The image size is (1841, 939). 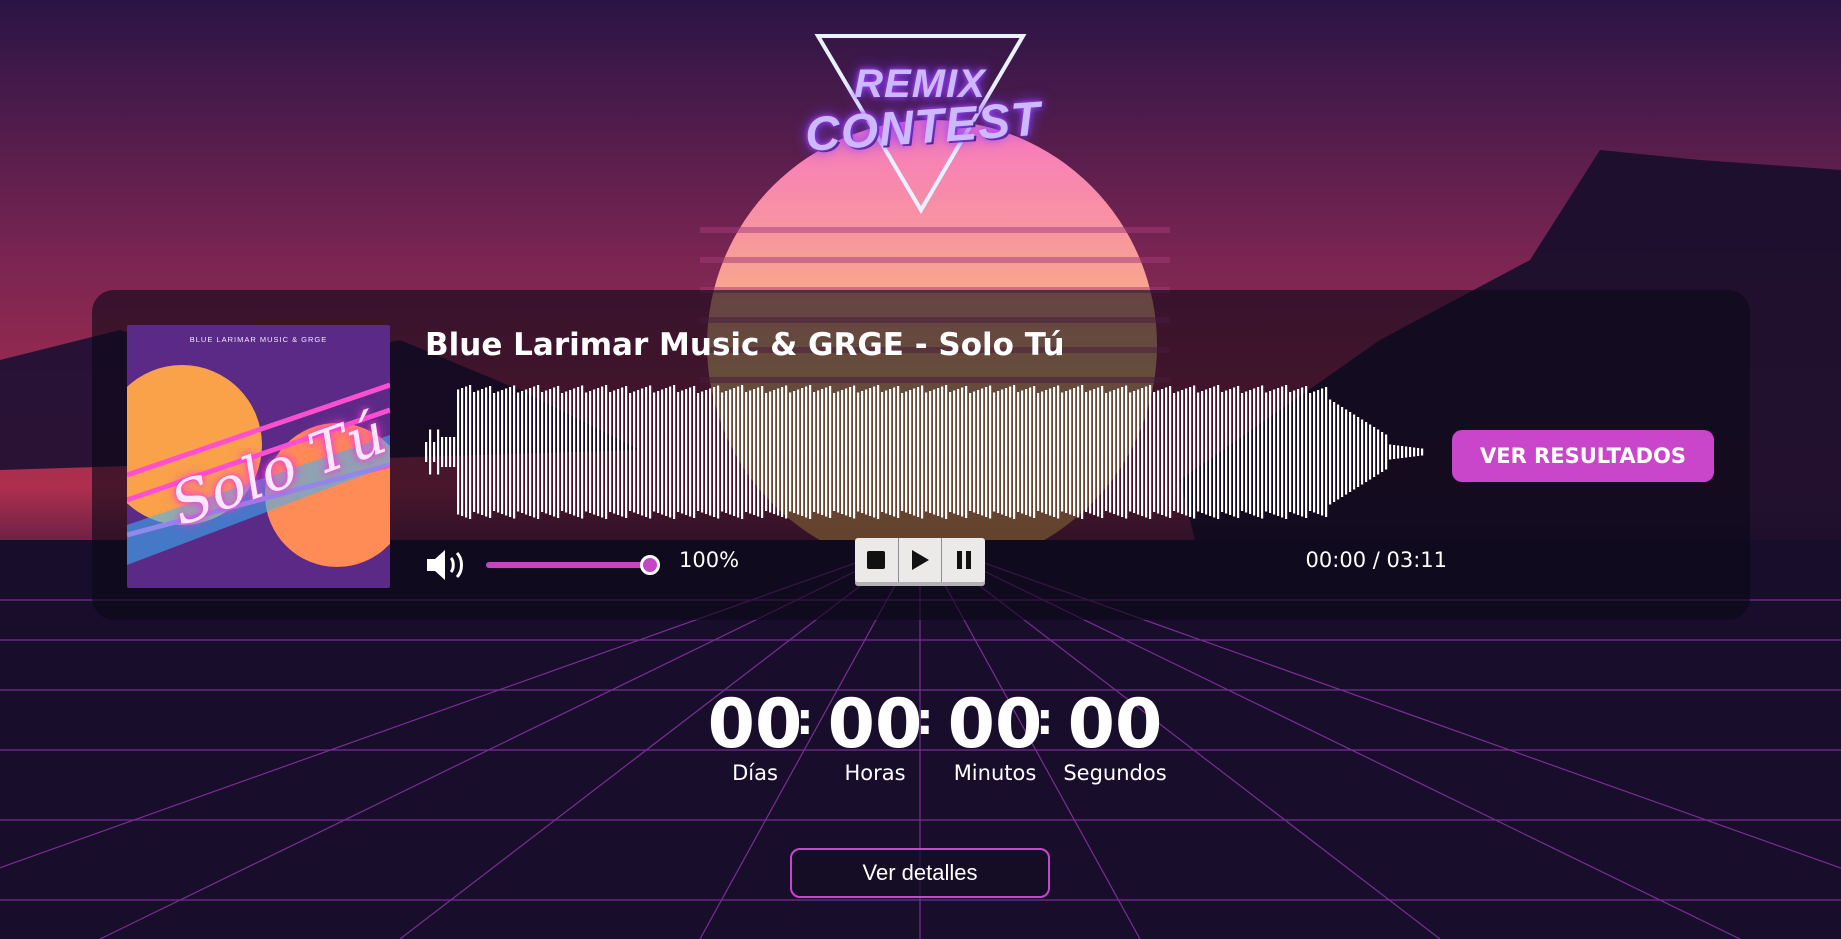 What do you see at coordinates (1583, 456) in the screenshot?
I see `view-results-button: VER RESULTADOS` at bounding box center [1583, 456].